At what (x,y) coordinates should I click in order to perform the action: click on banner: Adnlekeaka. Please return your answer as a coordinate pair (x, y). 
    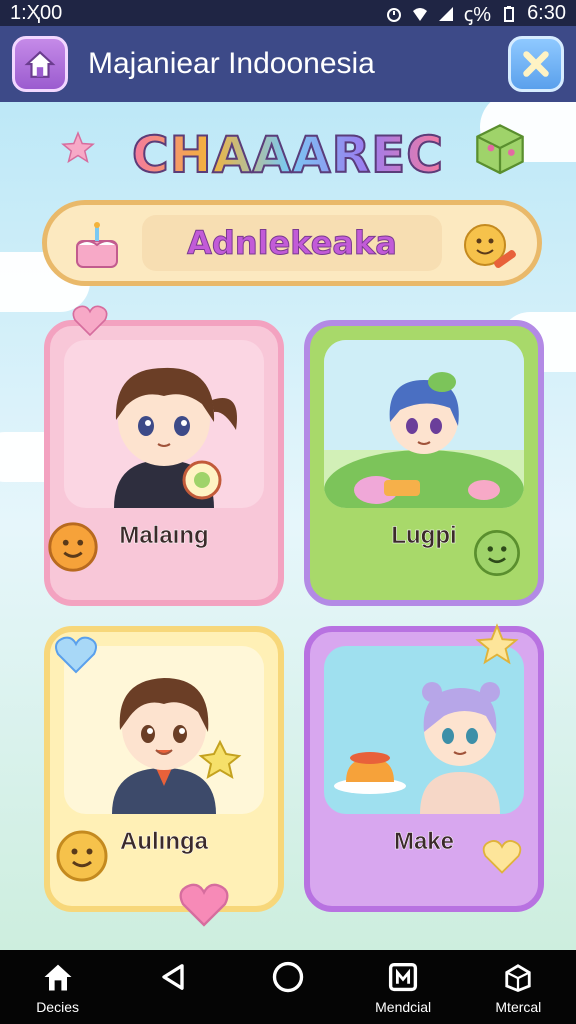
    Looking at the image, I should click on (292, 243).